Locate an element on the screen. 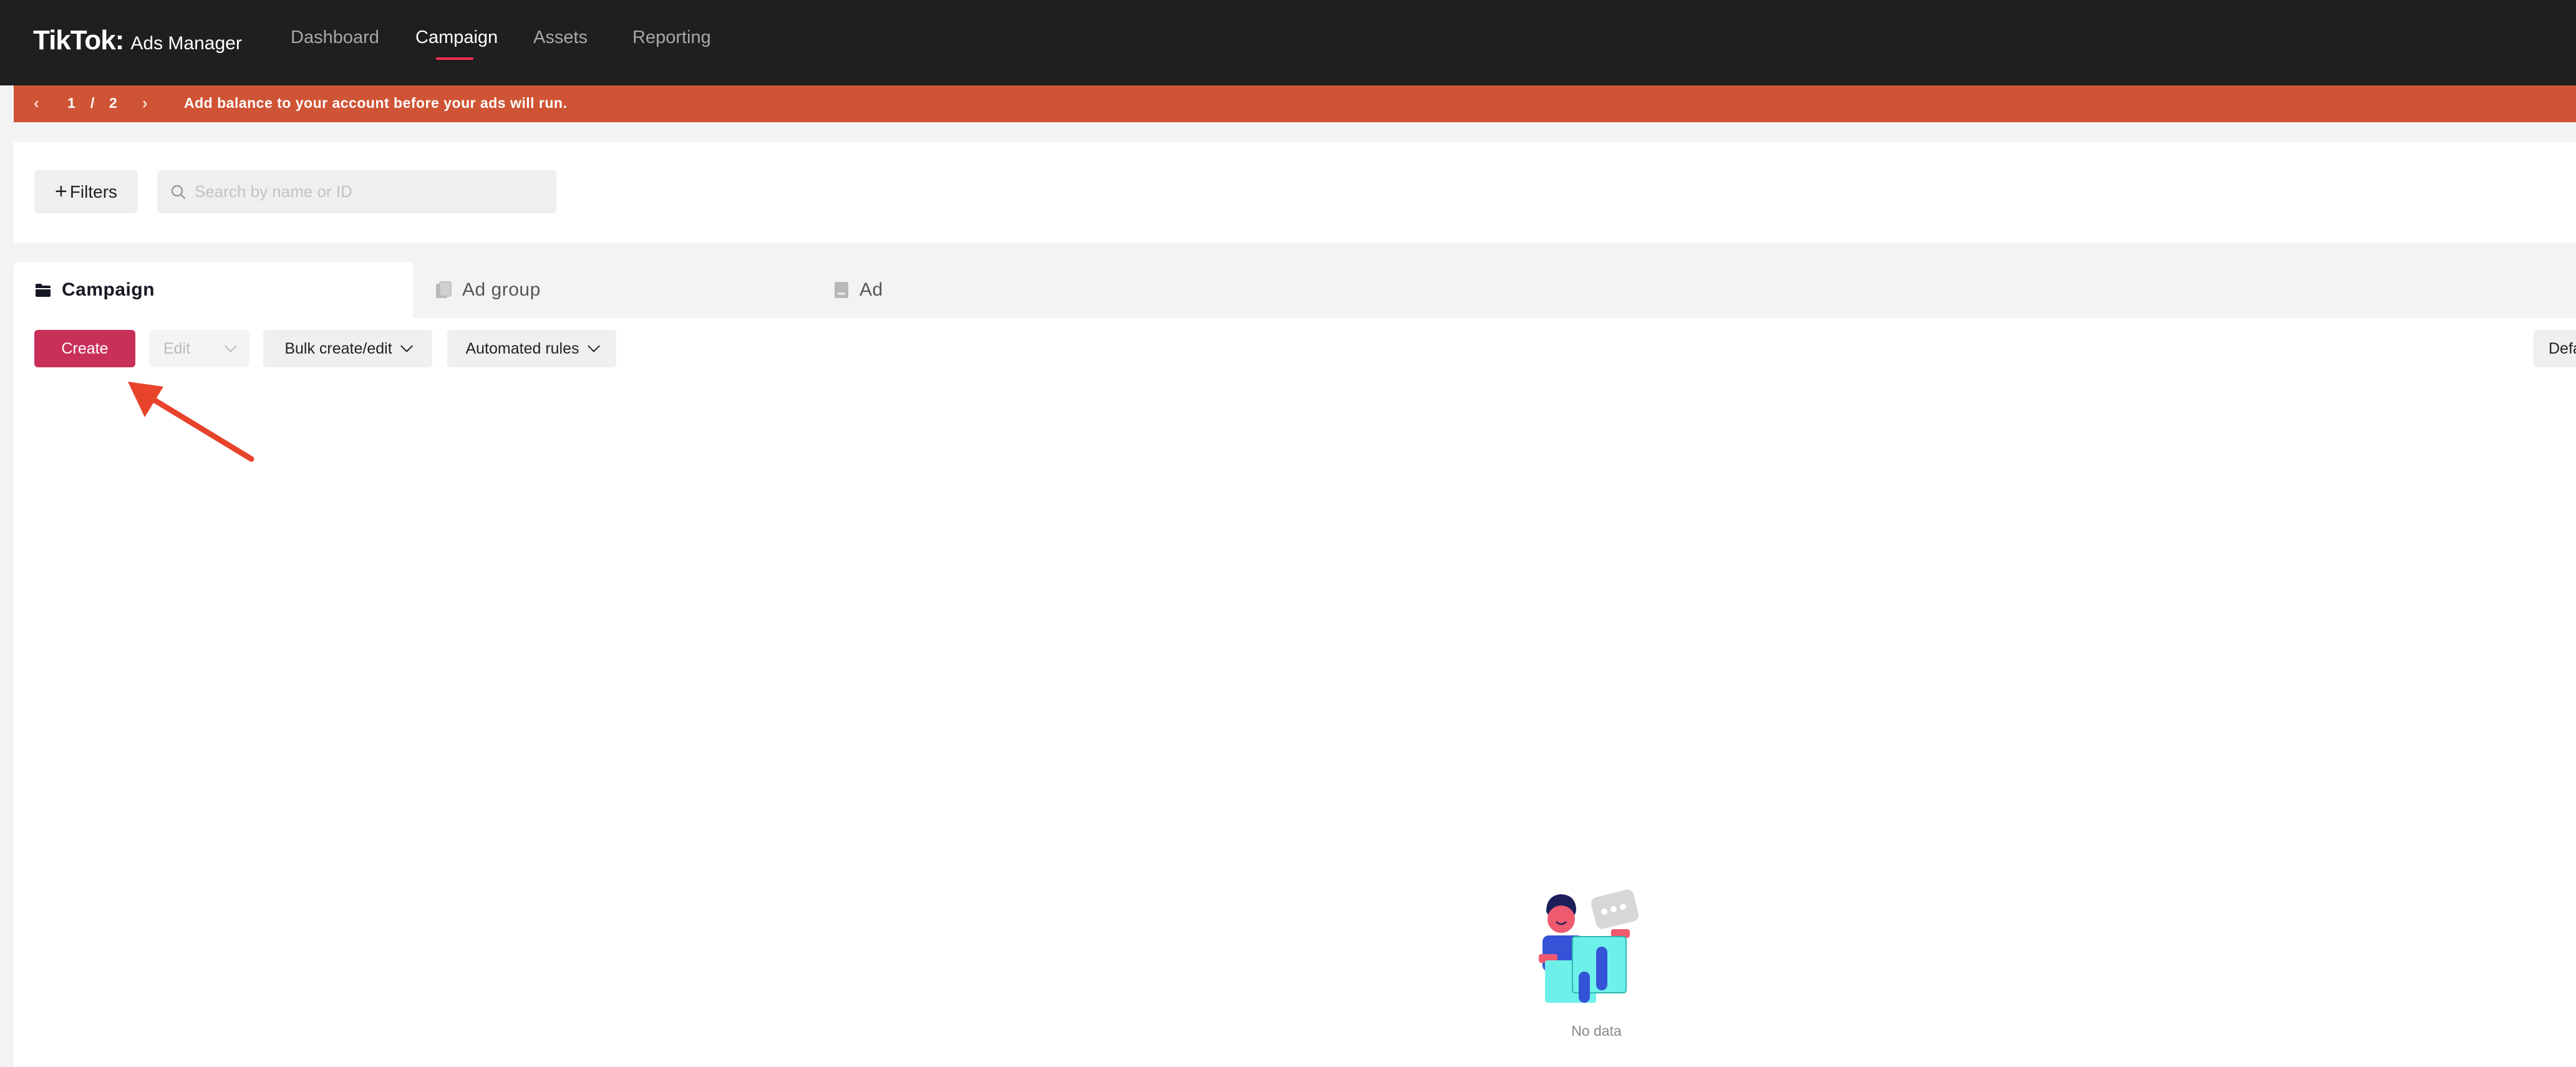 The height and width of the screenshot is (1067, 2576). search-box is located at coordinates (356, 192).